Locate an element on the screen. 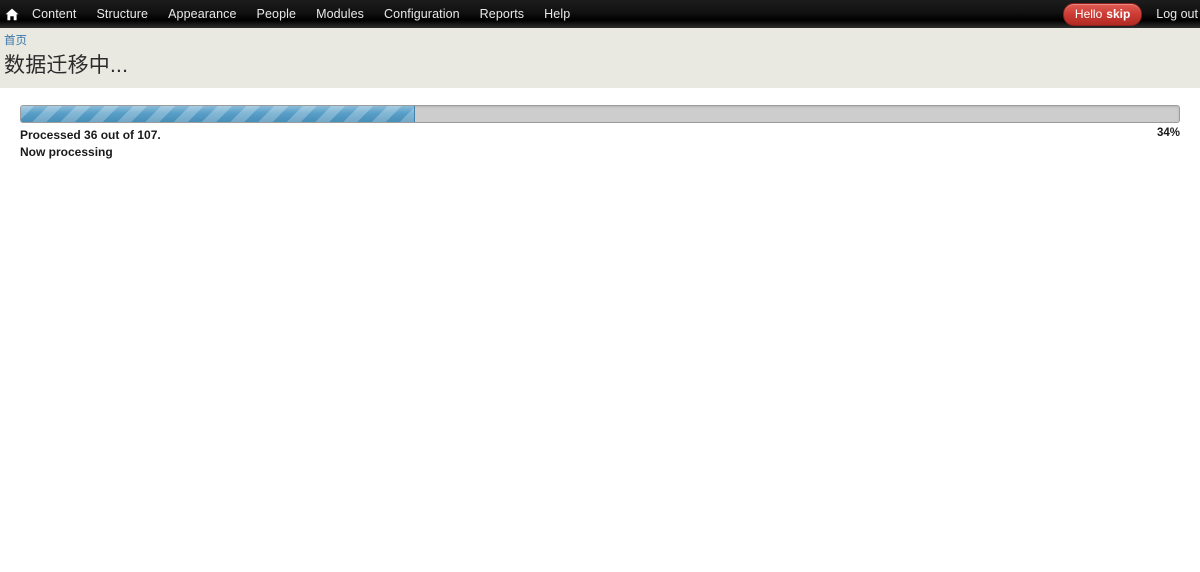 This screenshot has height=572, width=1200. menu-item-structure: Structure is located at coordinates (122, 14).